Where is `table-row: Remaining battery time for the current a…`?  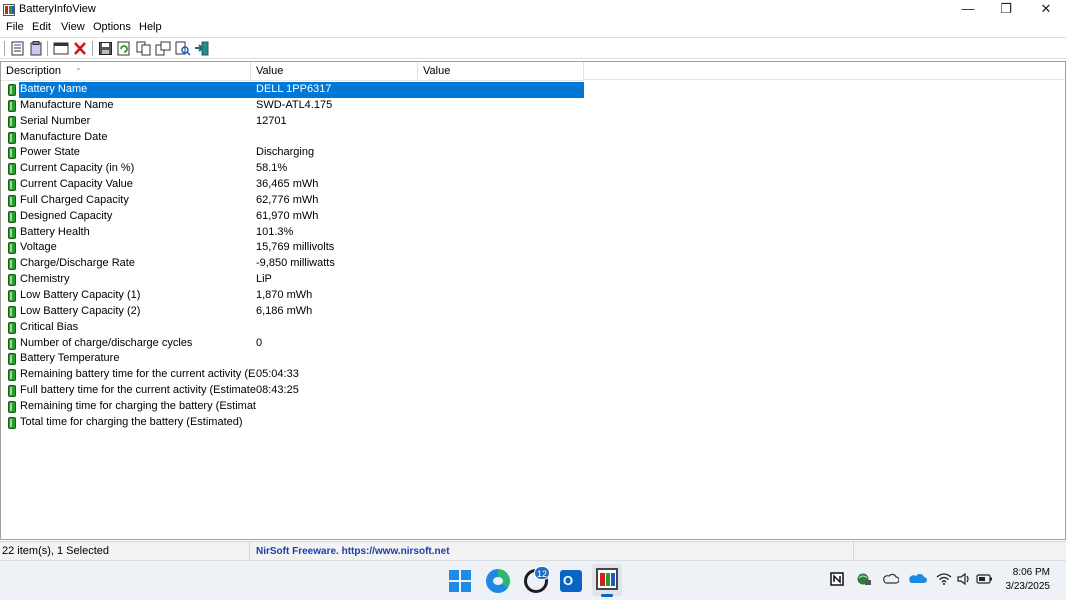 table-row: Remaining battery time for the current a… is located at coordinates (295, 375).